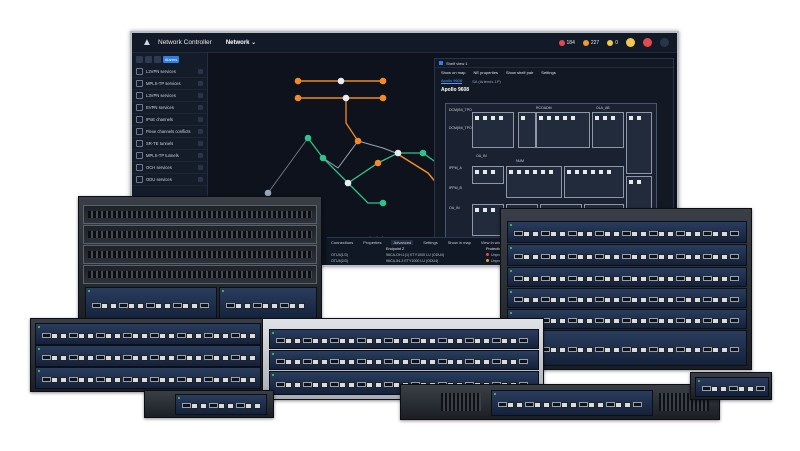  I want to click on tab-properties: Properties, so click(372, 242).